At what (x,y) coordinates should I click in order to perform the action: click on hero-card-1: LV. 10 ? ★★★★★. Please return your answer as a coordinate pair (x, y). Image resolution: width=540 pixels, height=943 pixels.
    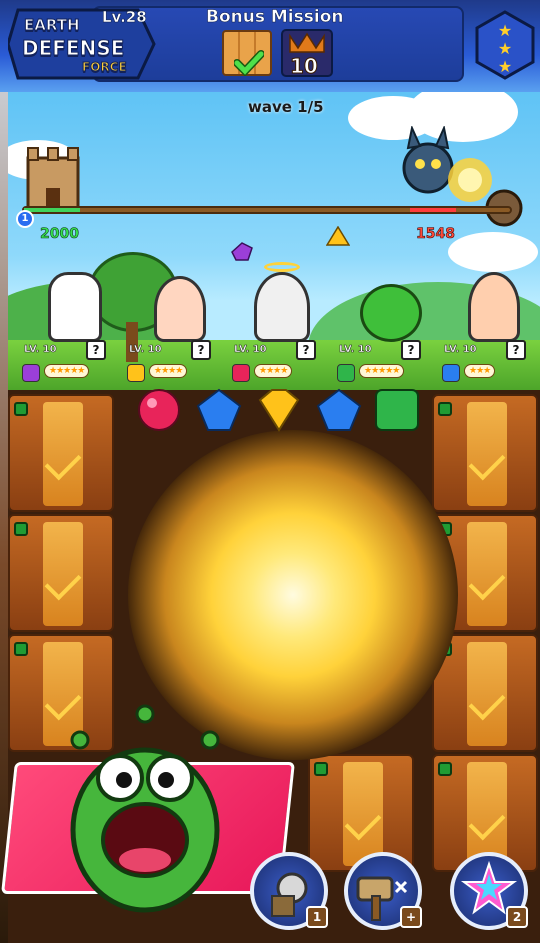
    Looking at the image, I should click on (72, 362).